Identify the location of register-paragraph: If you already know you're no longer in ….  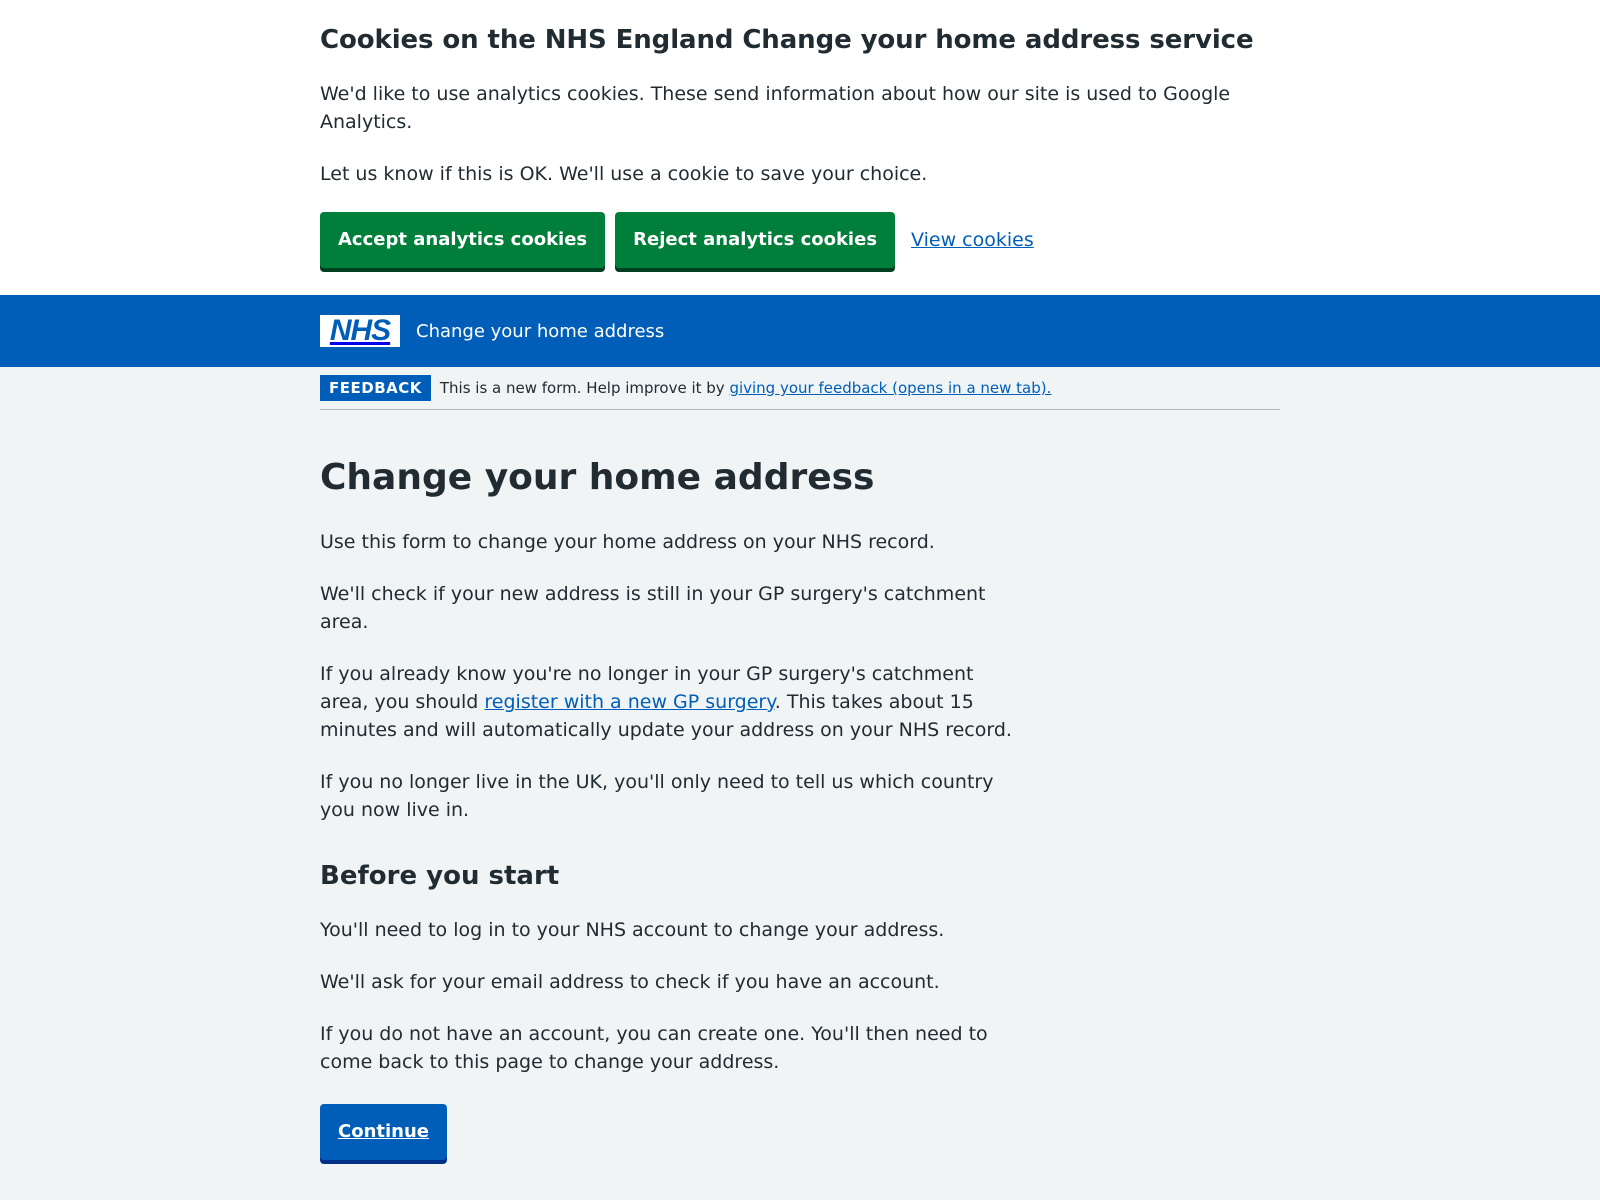
(670, 702).